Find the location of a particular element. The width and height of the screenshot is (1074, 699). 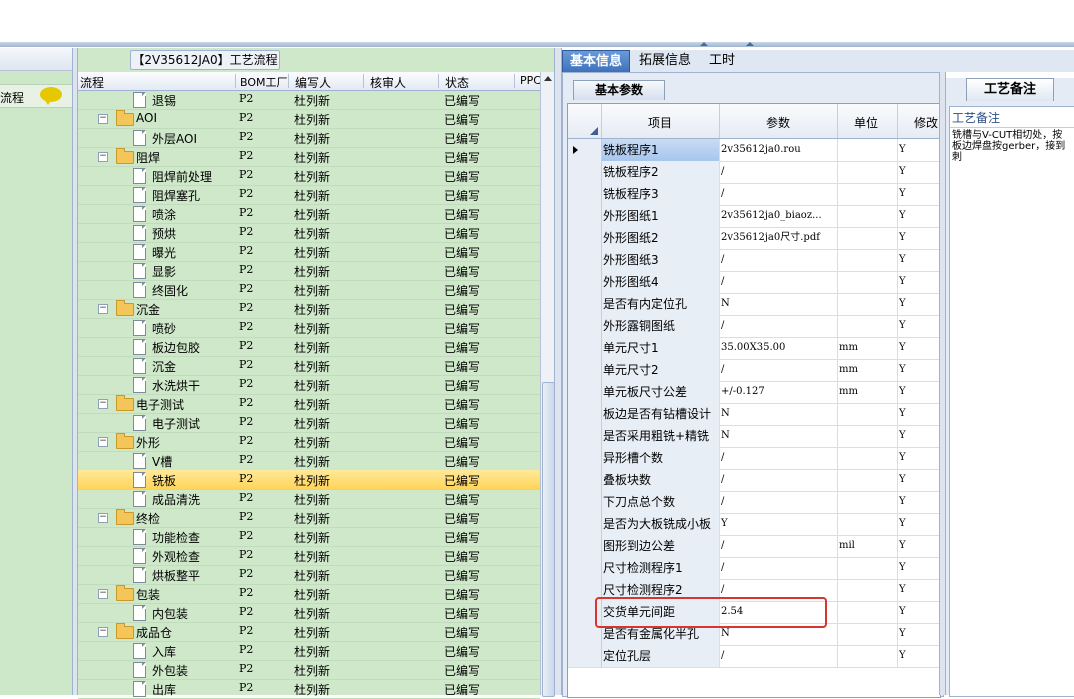

col-header-modify: 修改 is located at coordinates (926, 122).